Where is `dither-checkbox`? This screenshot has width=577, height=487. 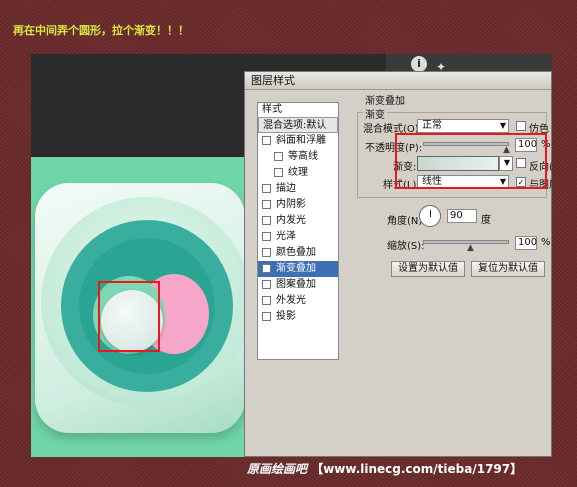
dither-checkbox is located at coordinates (521, 126).